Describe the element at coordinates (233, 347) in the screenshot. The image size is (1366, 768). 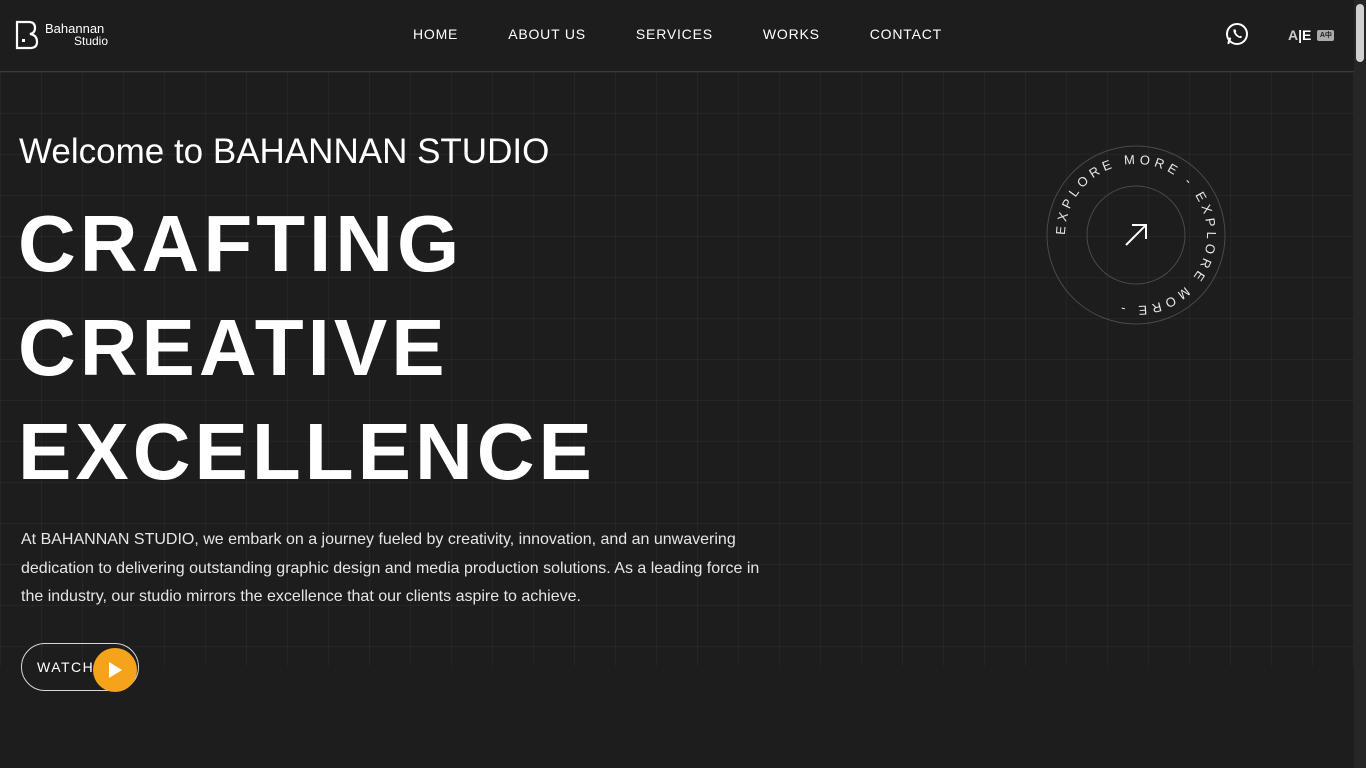
I see `headline-line-2: CREATIVE` at that location.